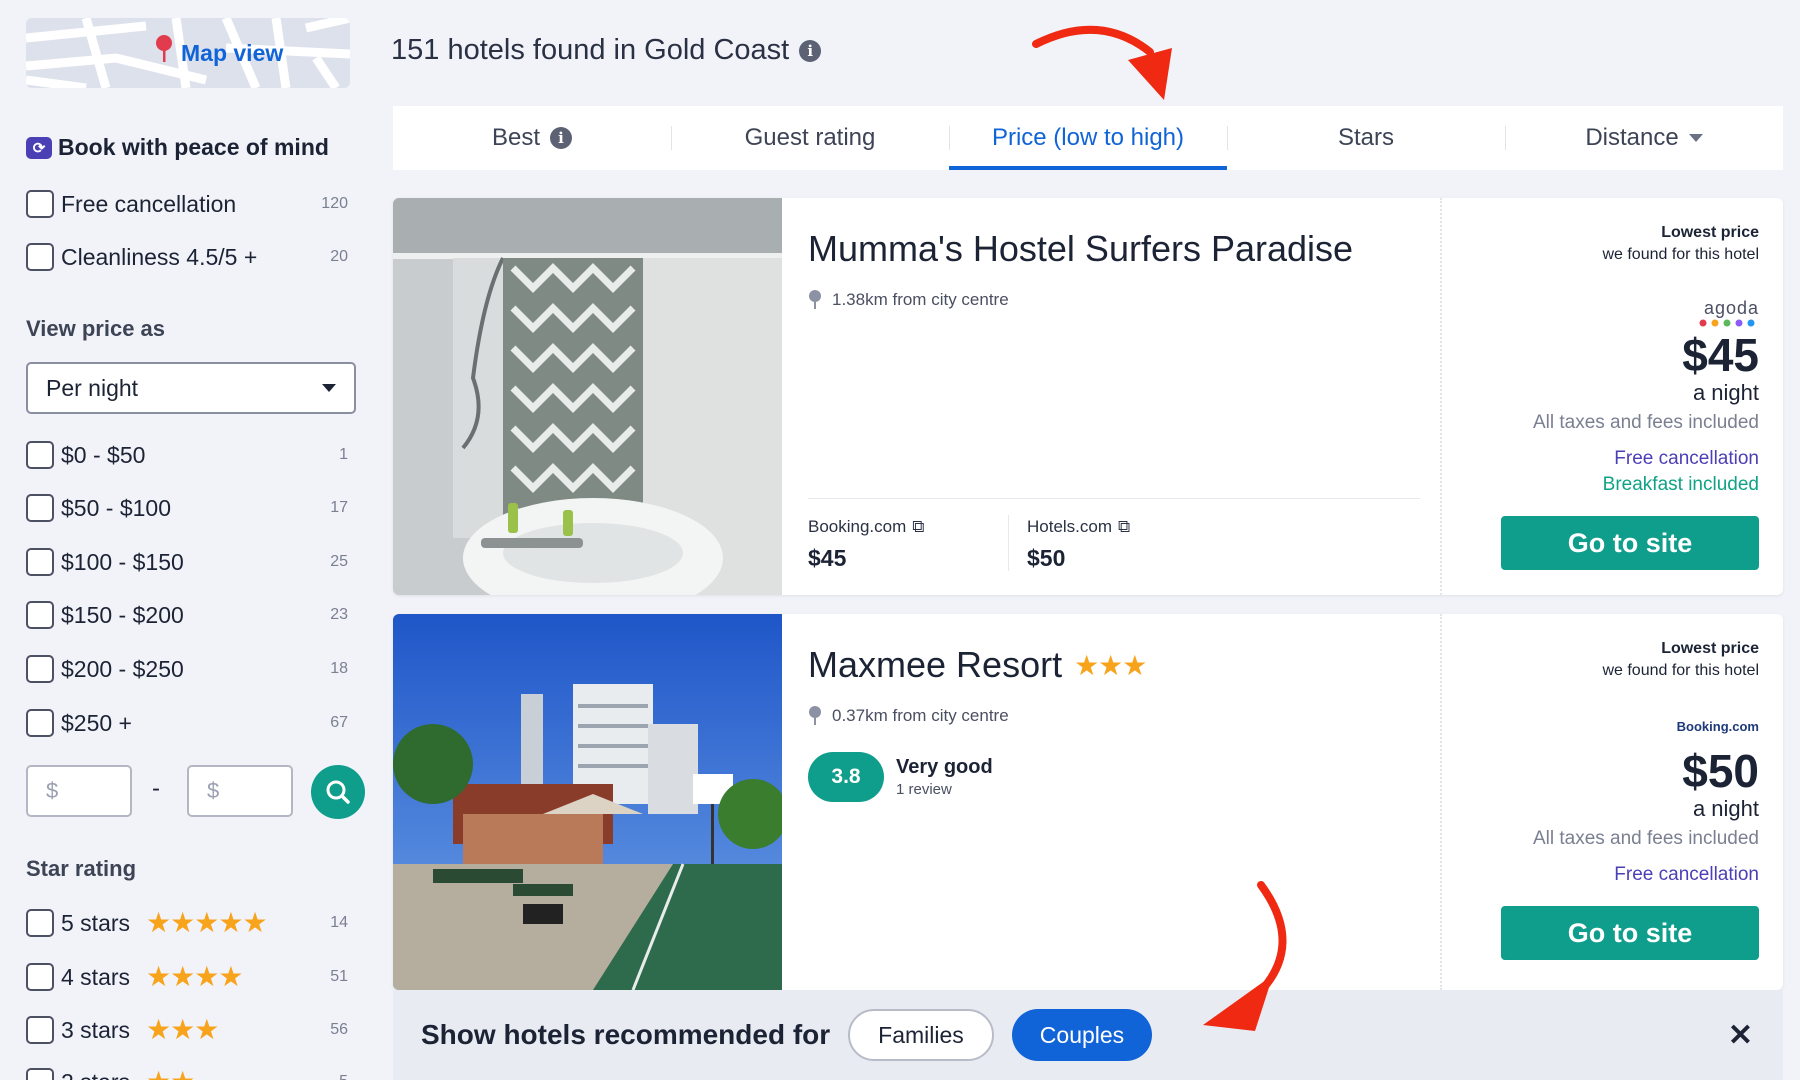 This screenshot has height=1080, width=1800. I want to click on filter-label: $100 - $150, so click(122, 561).